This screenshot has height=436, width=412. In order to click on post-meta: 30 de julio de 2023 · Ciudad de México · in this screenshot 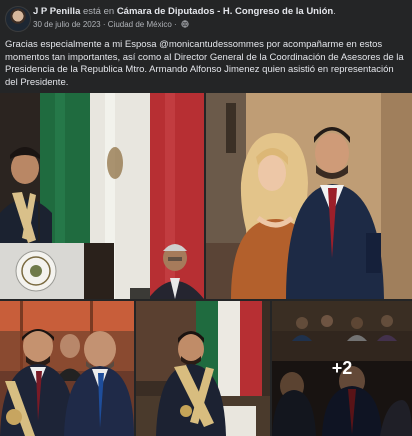, I will do `click(111, 25)`.